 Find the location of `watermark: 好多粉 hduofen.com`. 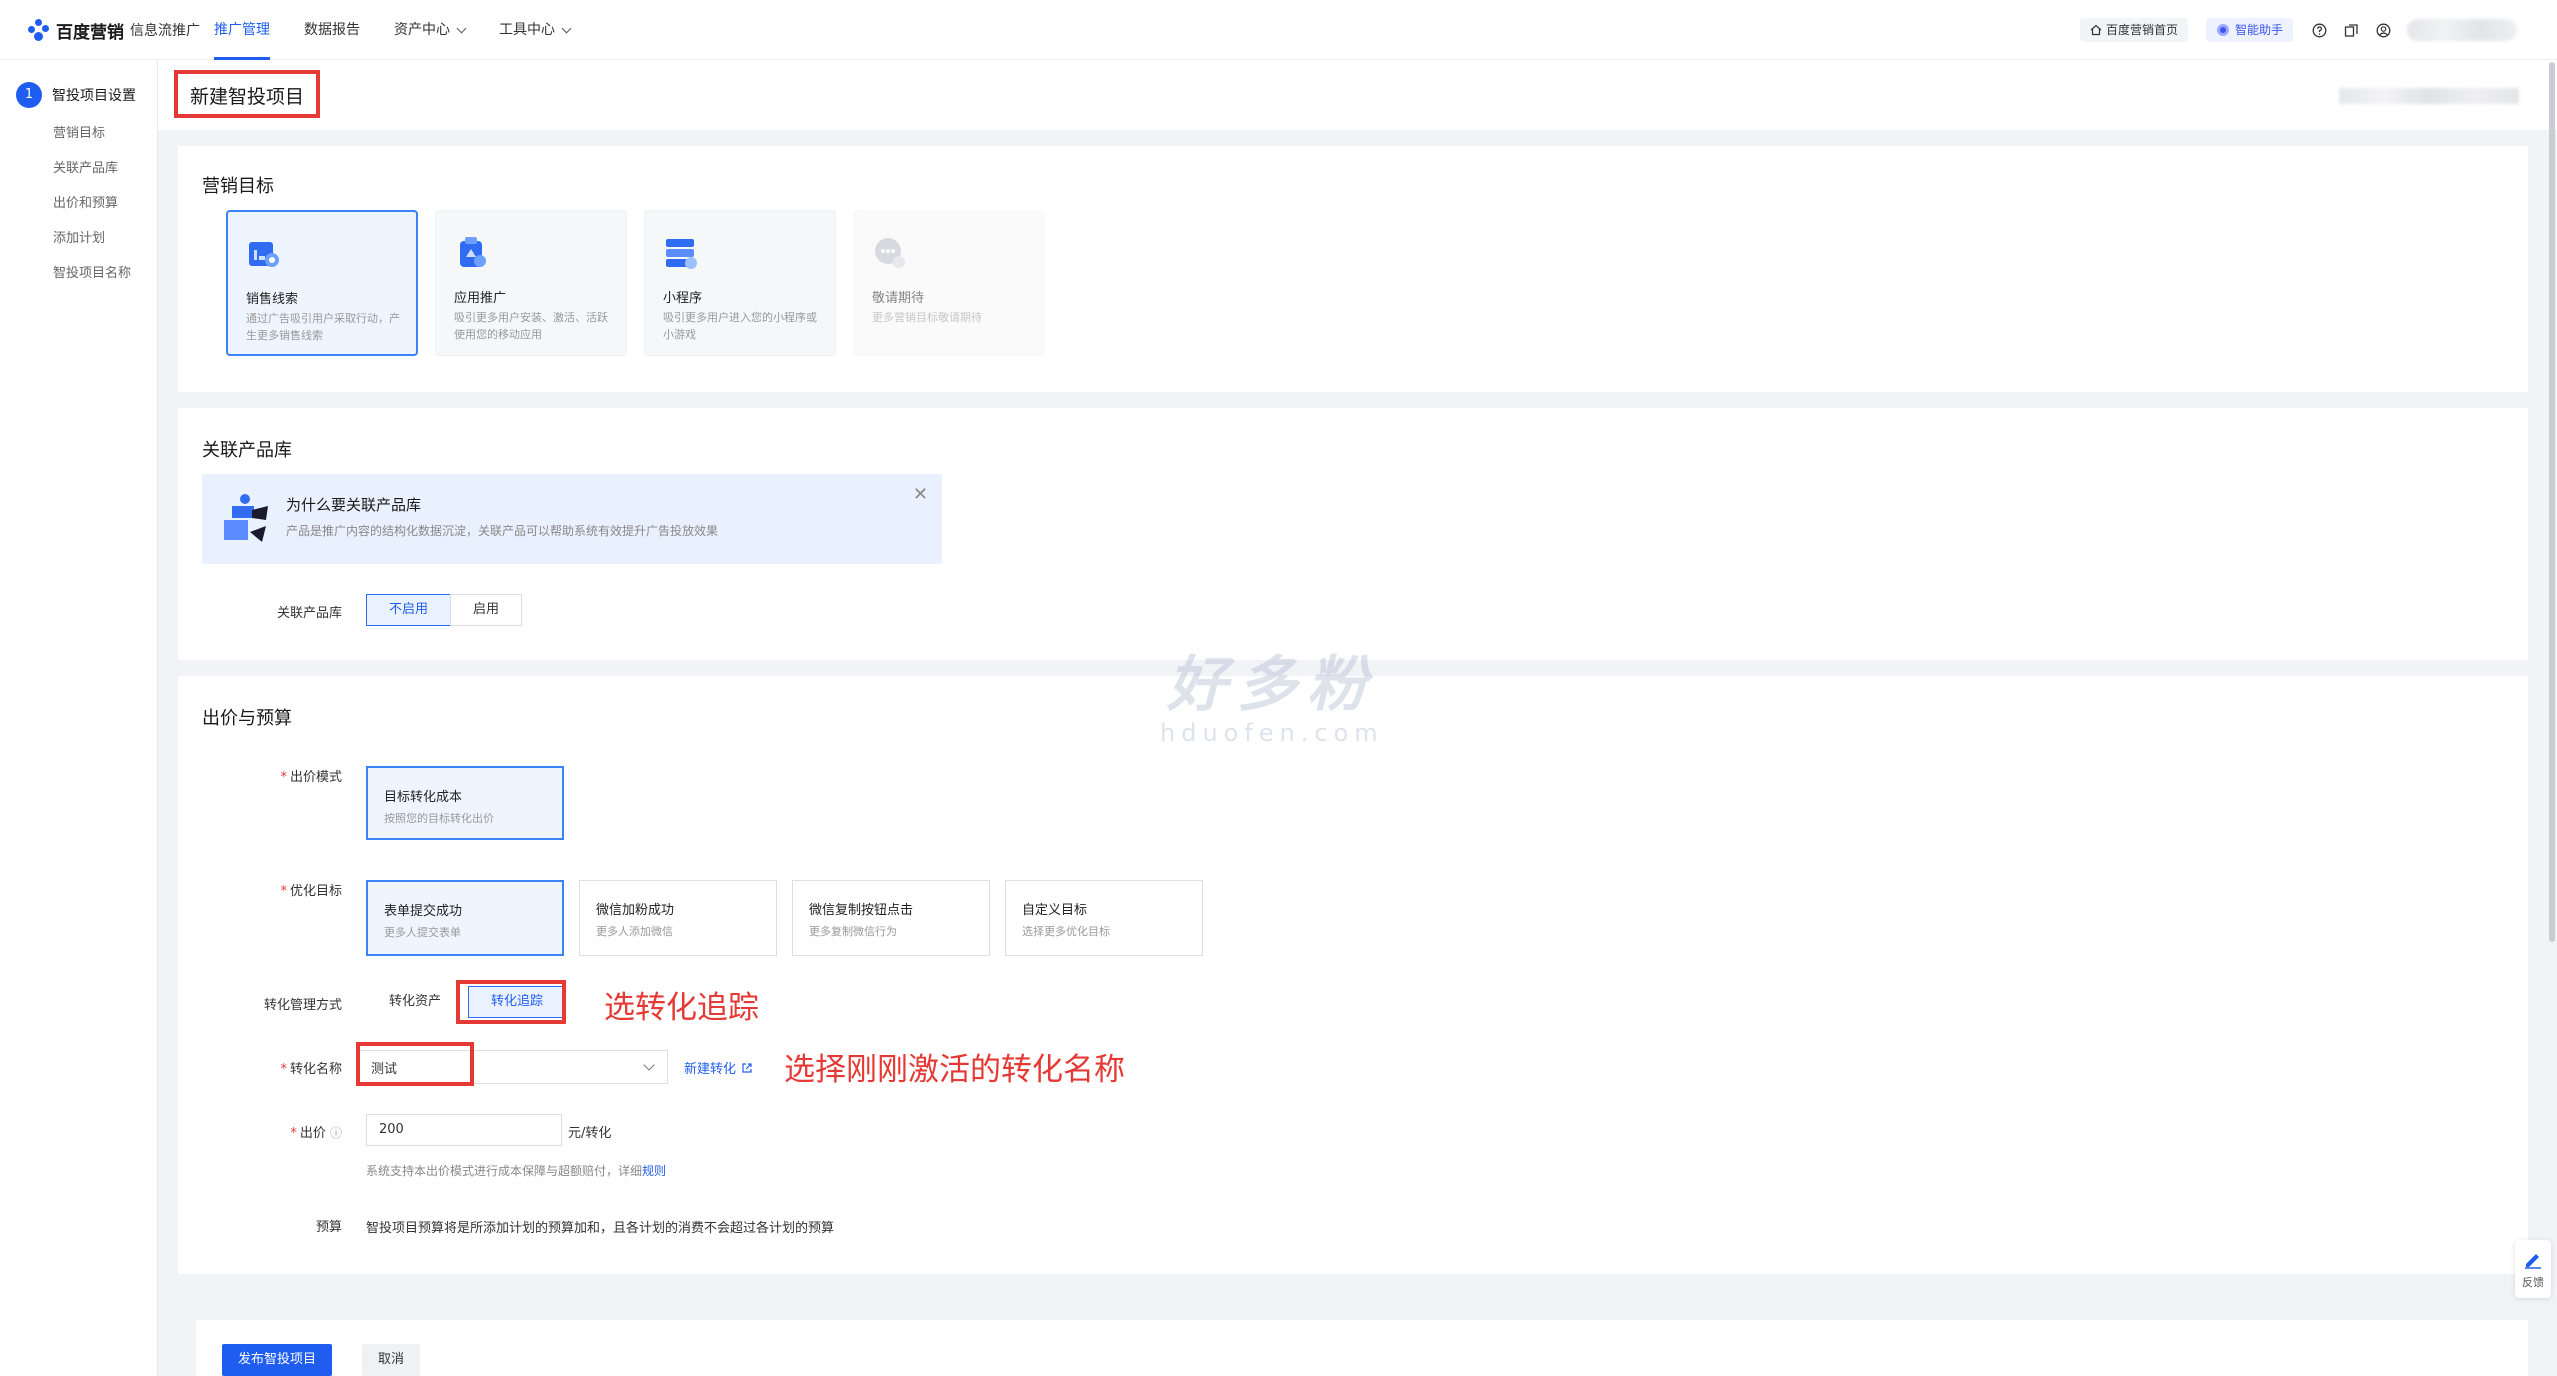

watermark: 好多粉 hduofen.com is located at coordinates (1272, 691).